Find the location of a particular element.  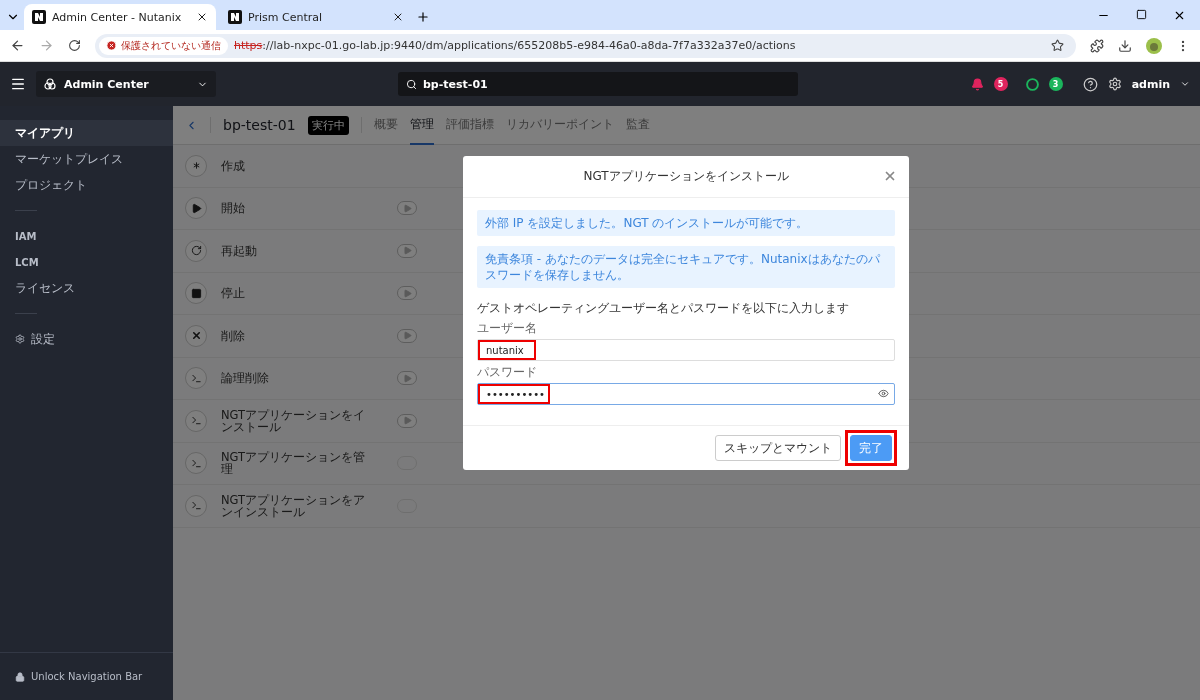

maximize-icon is located at coordinates (1141, 14).